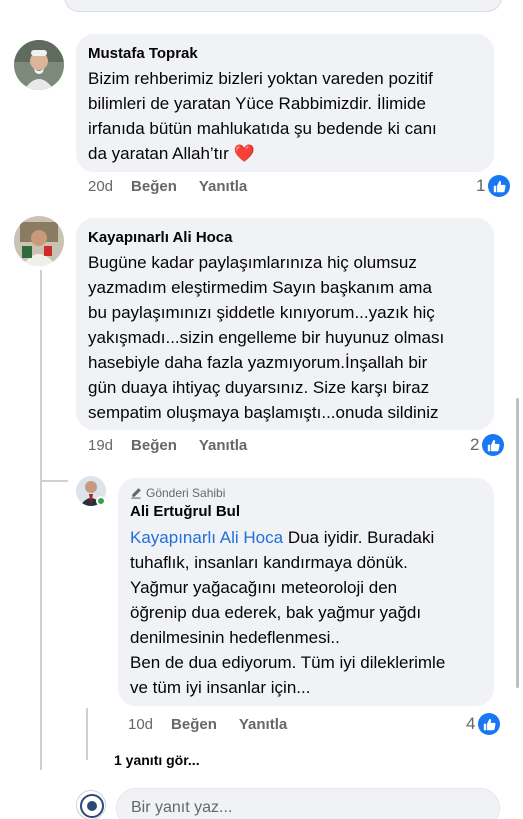 The height and width of the screenshot is (819, 523). I want to click on post-owner-badge: Gönderi Sahibi, so click(306, 493).